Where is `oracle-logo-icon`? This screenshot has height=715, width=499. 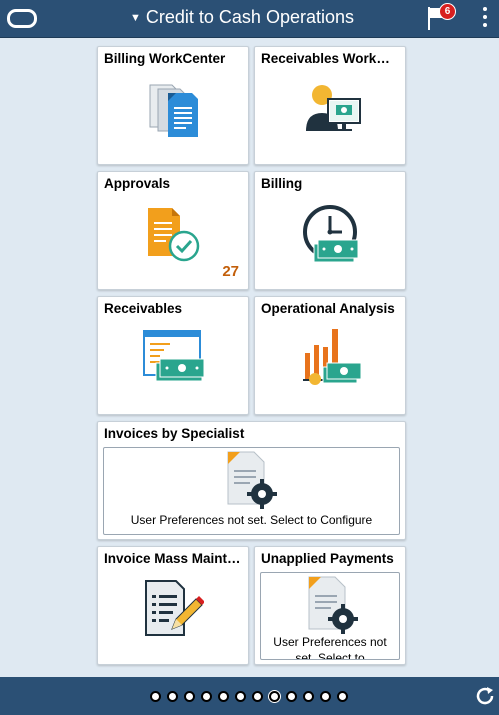
oracle-logo-icon is located at coordinates (22, 18).